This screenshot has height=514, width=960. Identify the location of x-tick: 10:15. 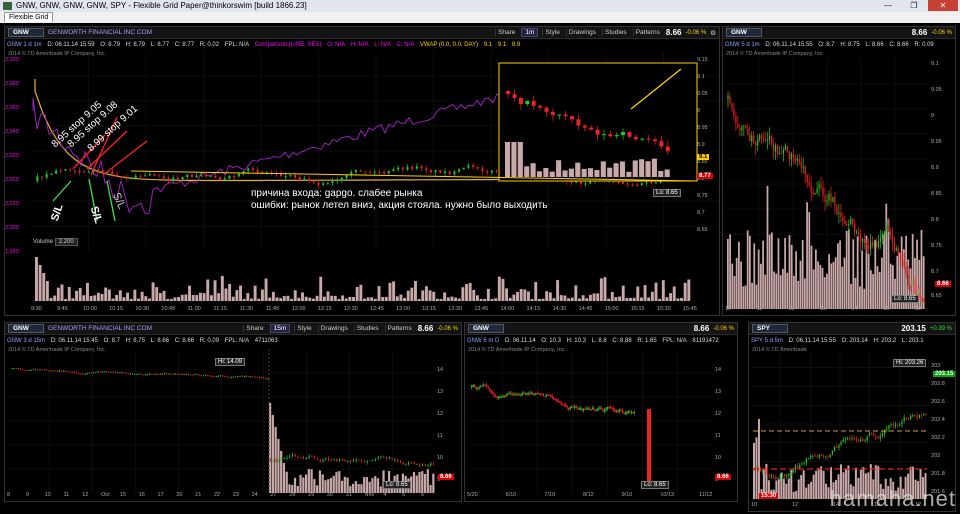
(116, 309).